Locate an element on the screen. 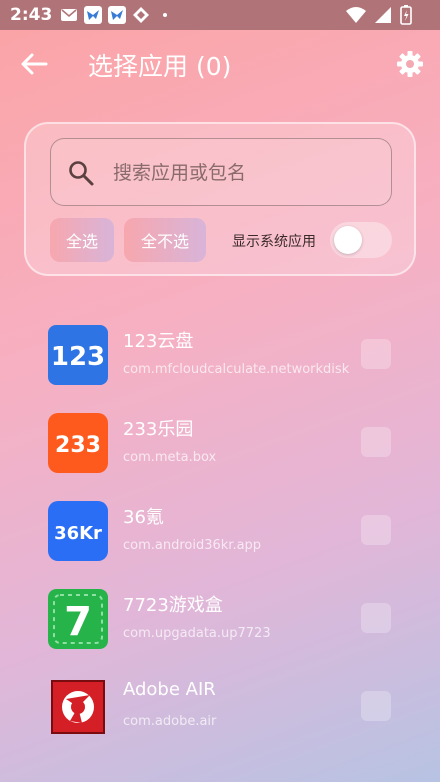  app-package: com.mfcloudcalculate.networkdisk is located at coordinates (236, 369).